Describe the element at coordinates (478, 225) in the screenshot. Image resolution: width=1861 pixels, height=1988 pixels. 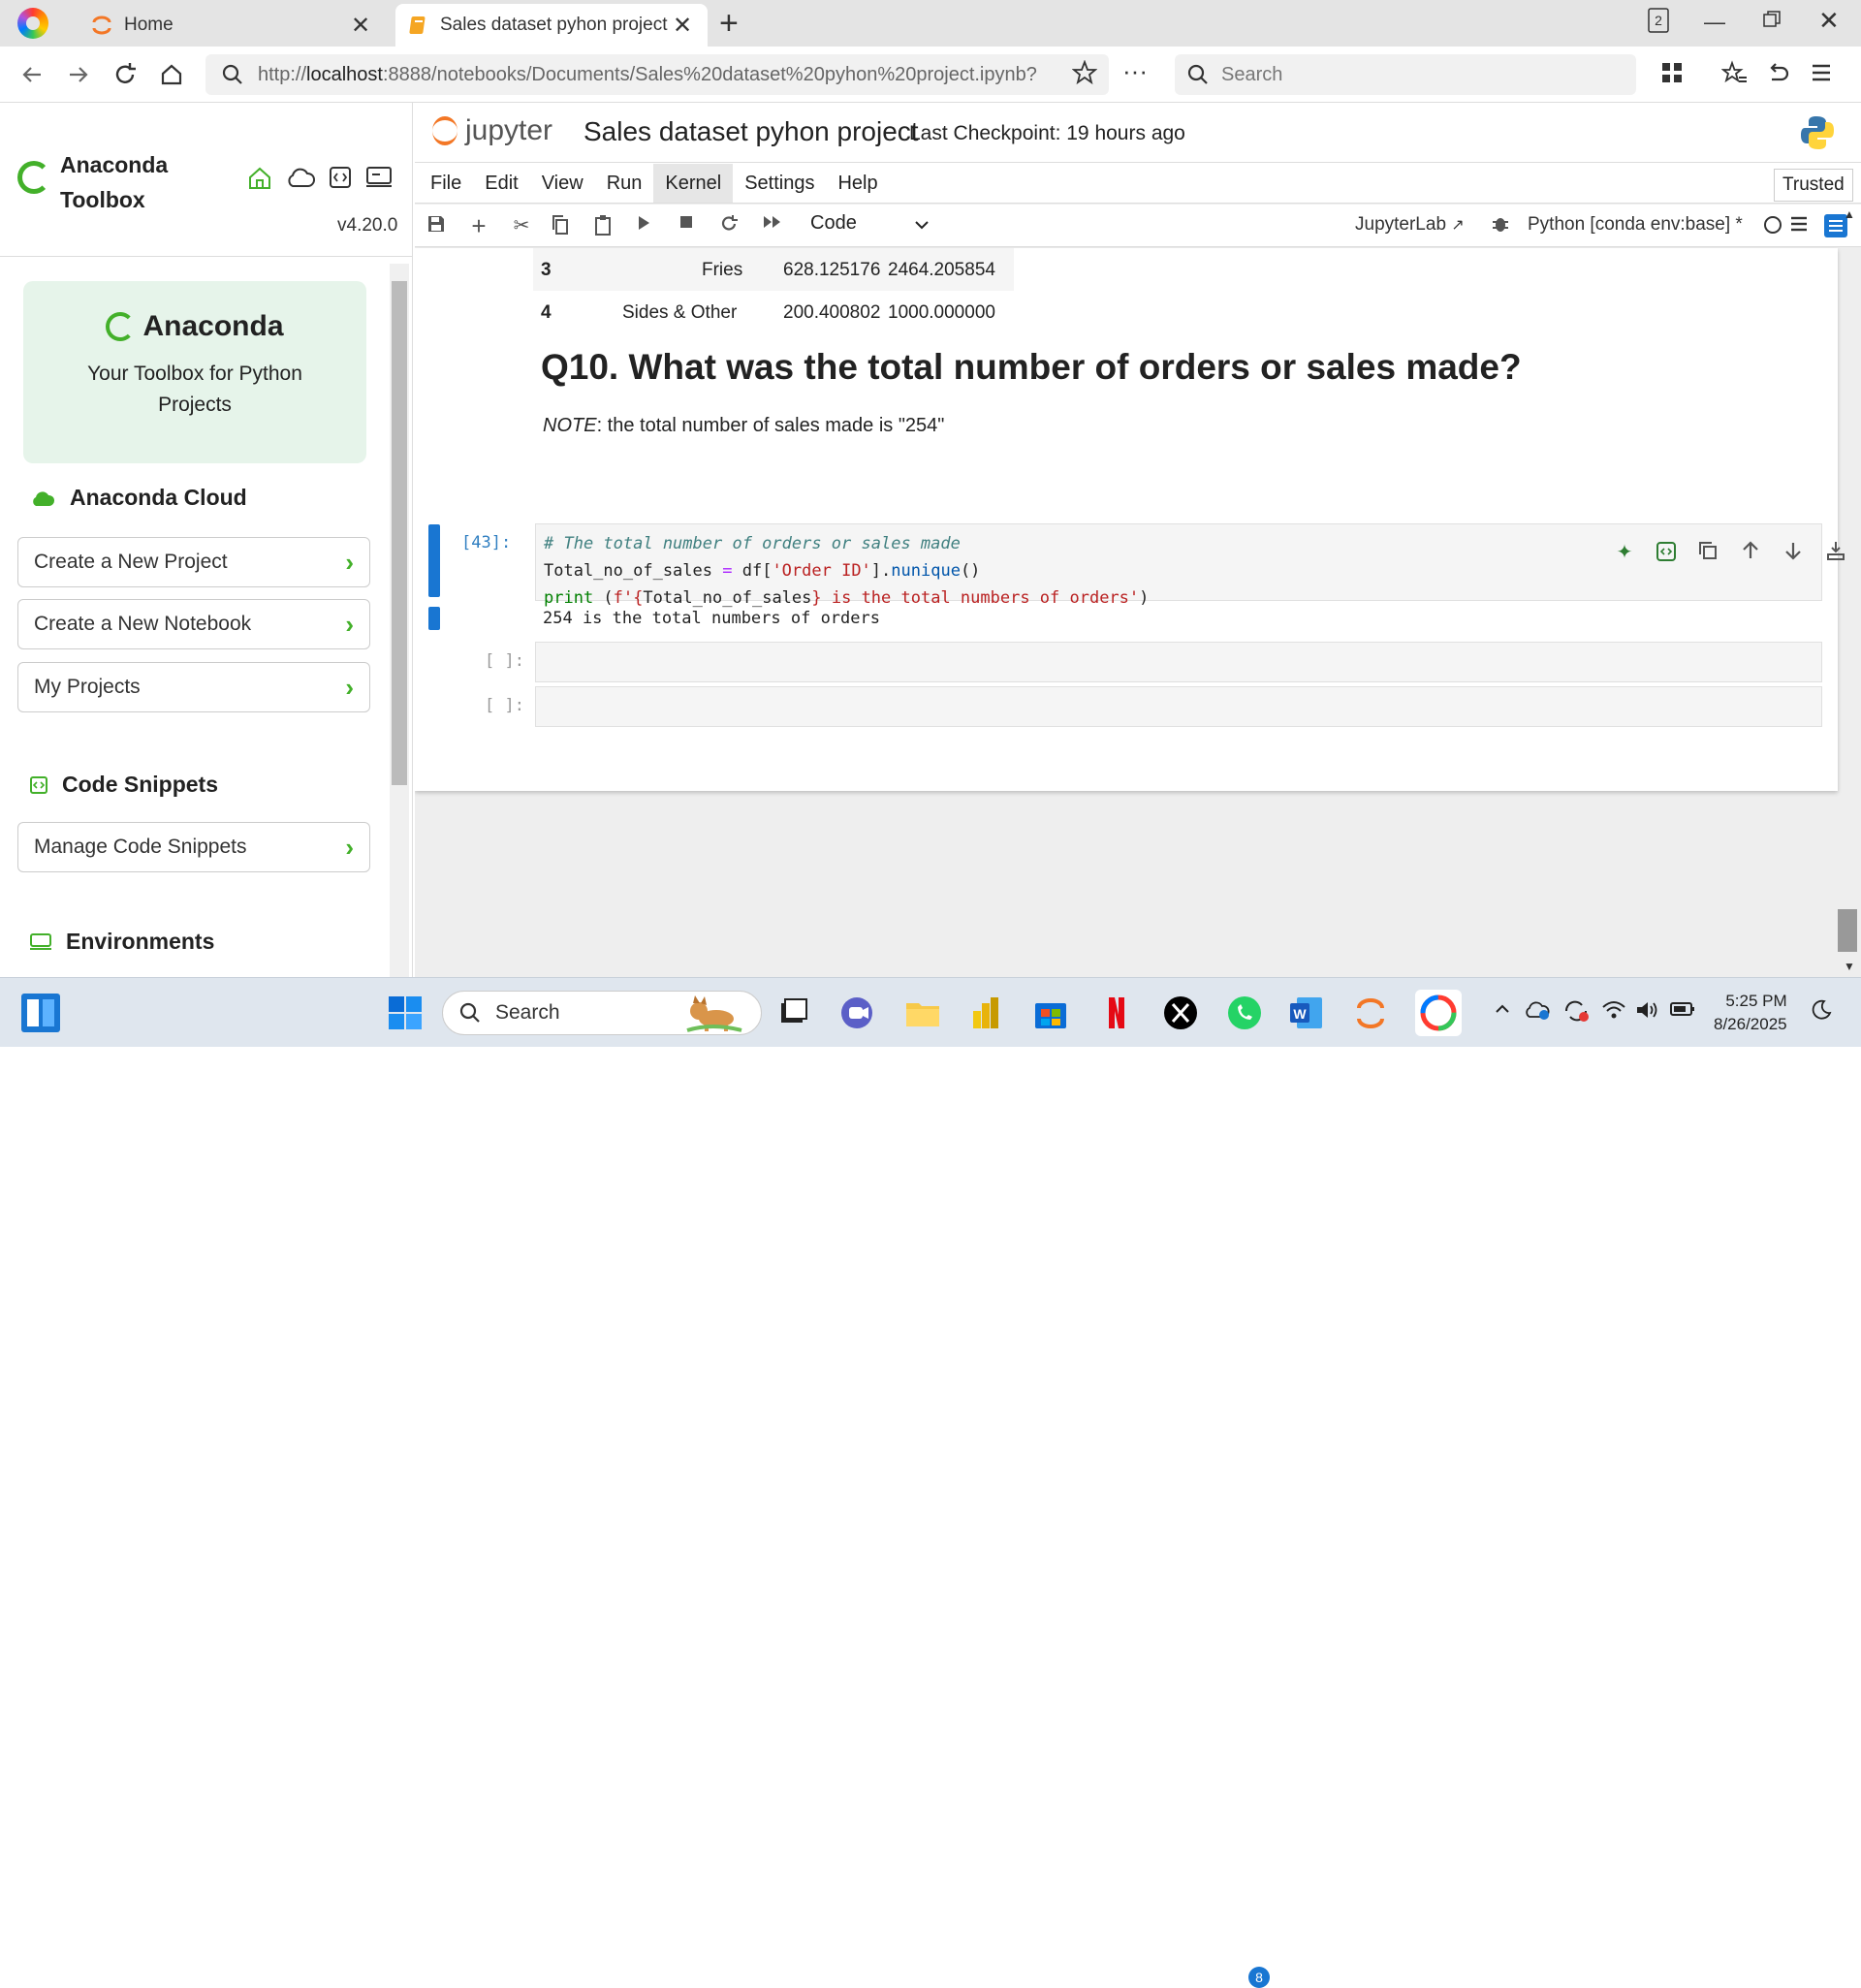
I see `add-cell-icon: +` at that location.